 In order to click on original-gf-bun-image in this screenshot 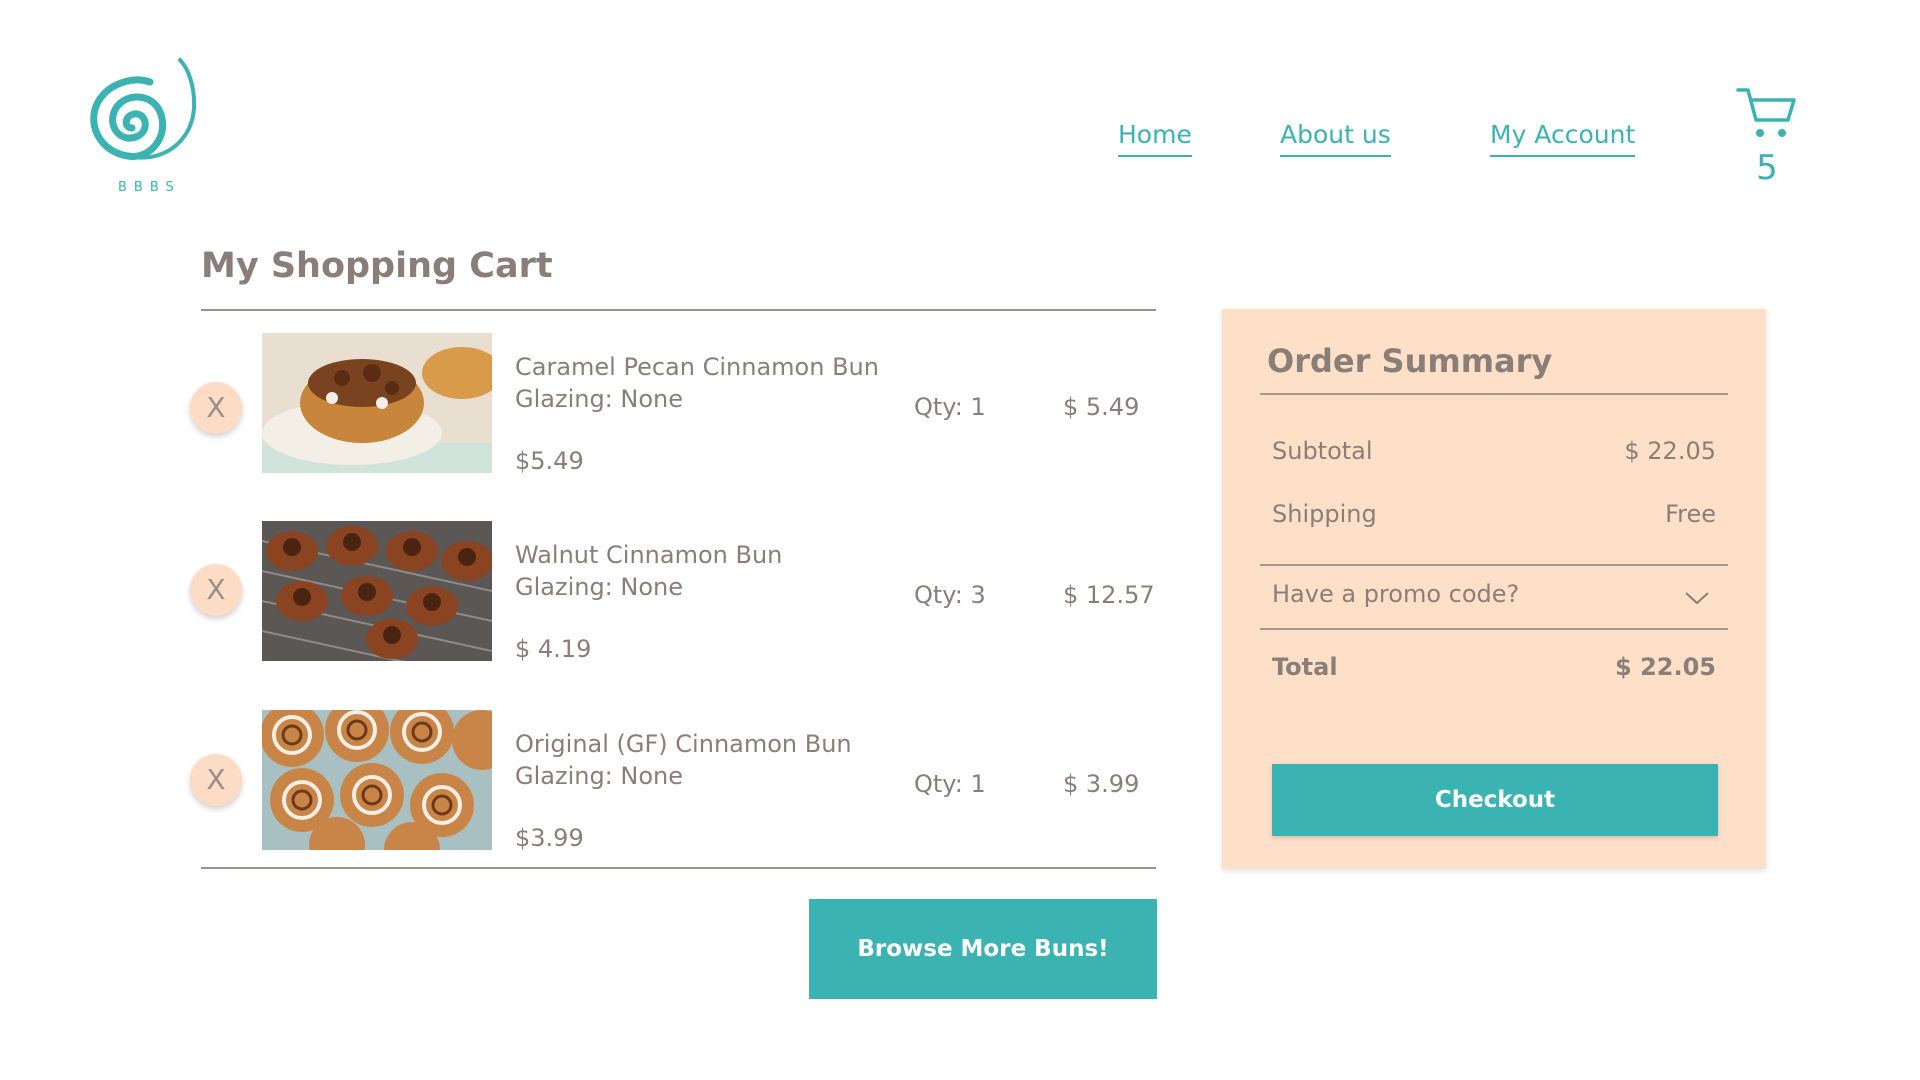, I will do `click(377, 780)`.